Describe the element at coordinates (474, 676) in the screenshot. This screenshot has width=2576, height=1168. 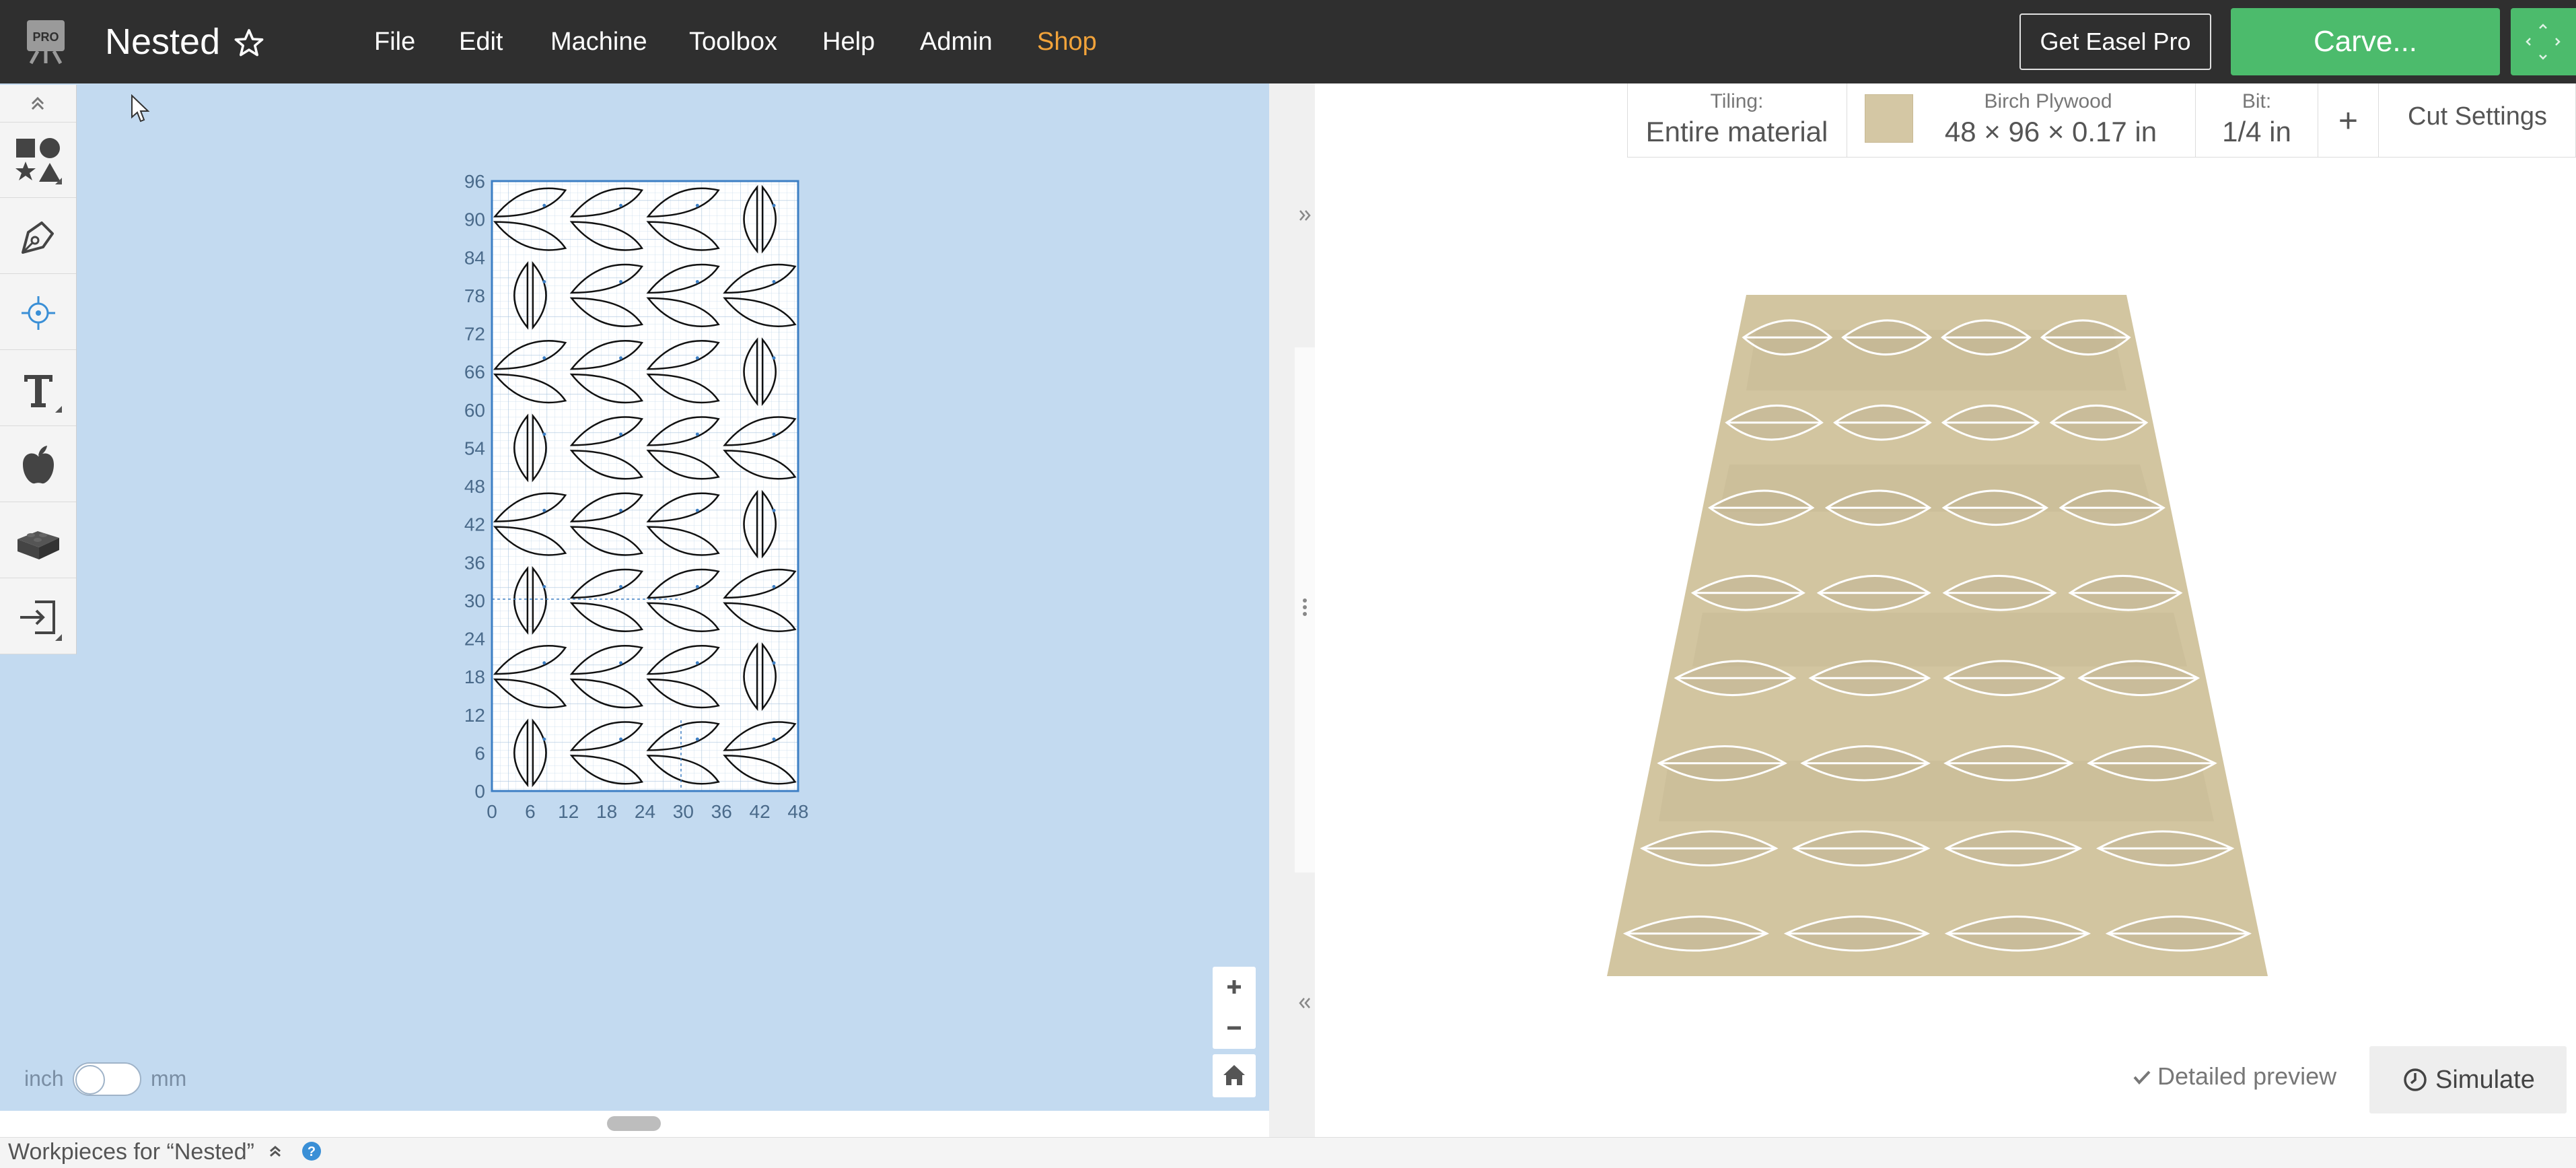
I see `y-tick-label: 18` at that location.